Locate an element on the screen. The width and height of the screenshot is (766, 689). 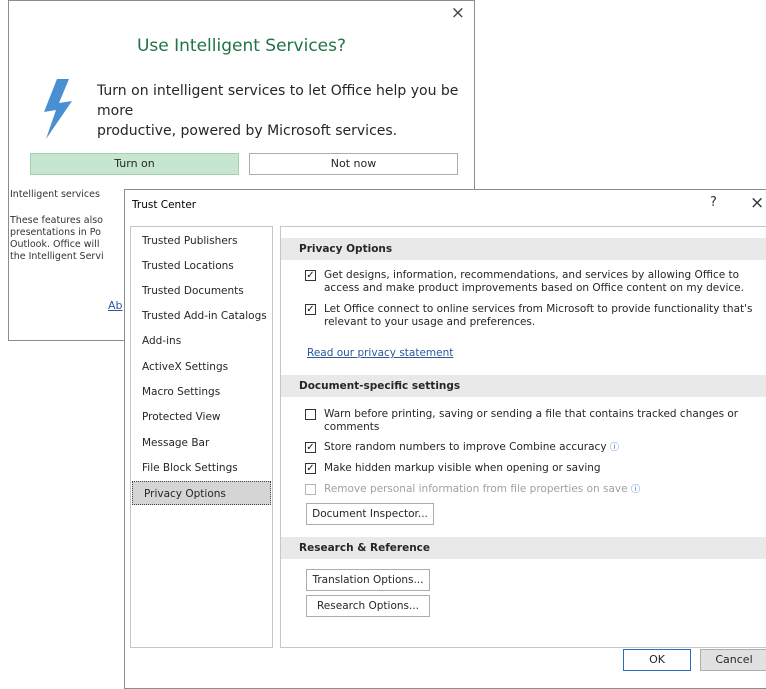
not-now-button: Not now is located at coordinates (353, 164).